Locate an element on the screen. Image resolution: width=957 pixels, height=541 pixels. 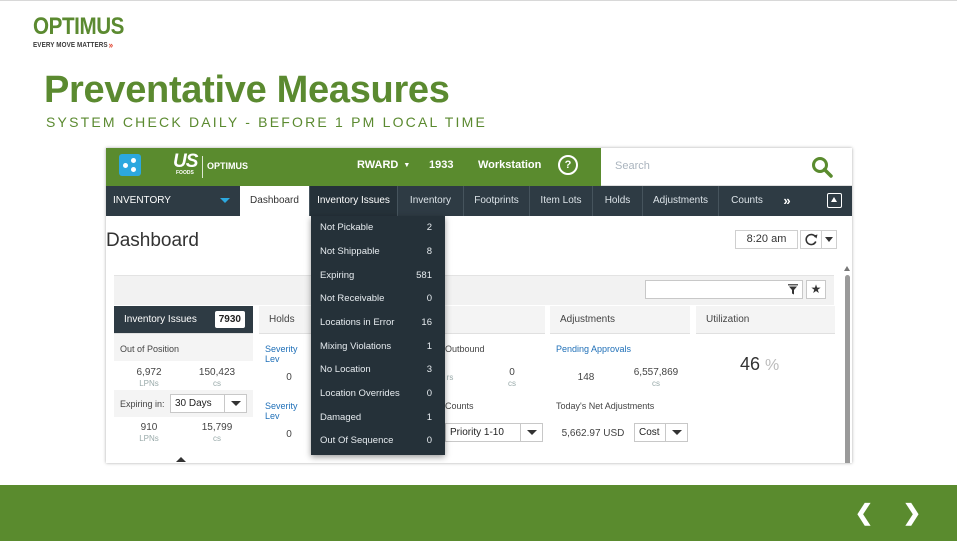
menu-item-location-overrides: Location Overrides 0 is located at coordinates (378, 393).